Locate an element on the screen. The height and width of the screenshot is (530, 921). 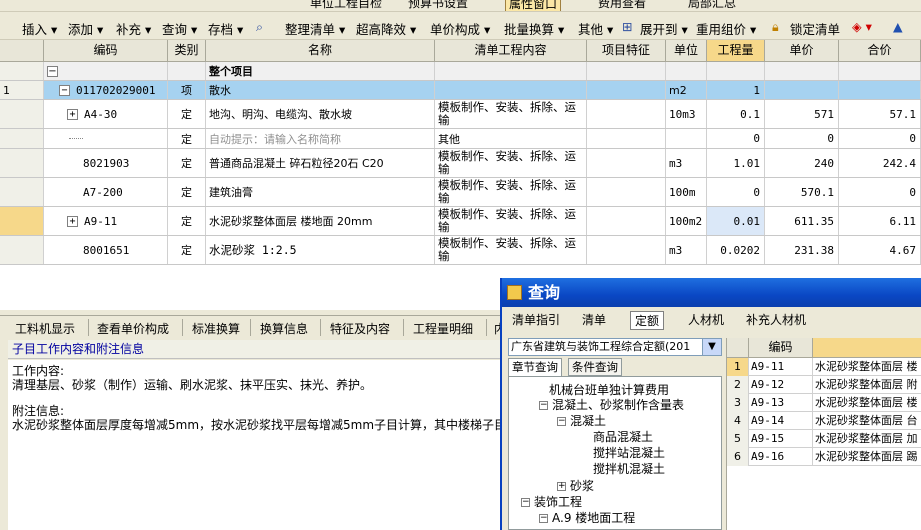
tab-convert-info: 换算信息 is located at coordinates (284, 328).